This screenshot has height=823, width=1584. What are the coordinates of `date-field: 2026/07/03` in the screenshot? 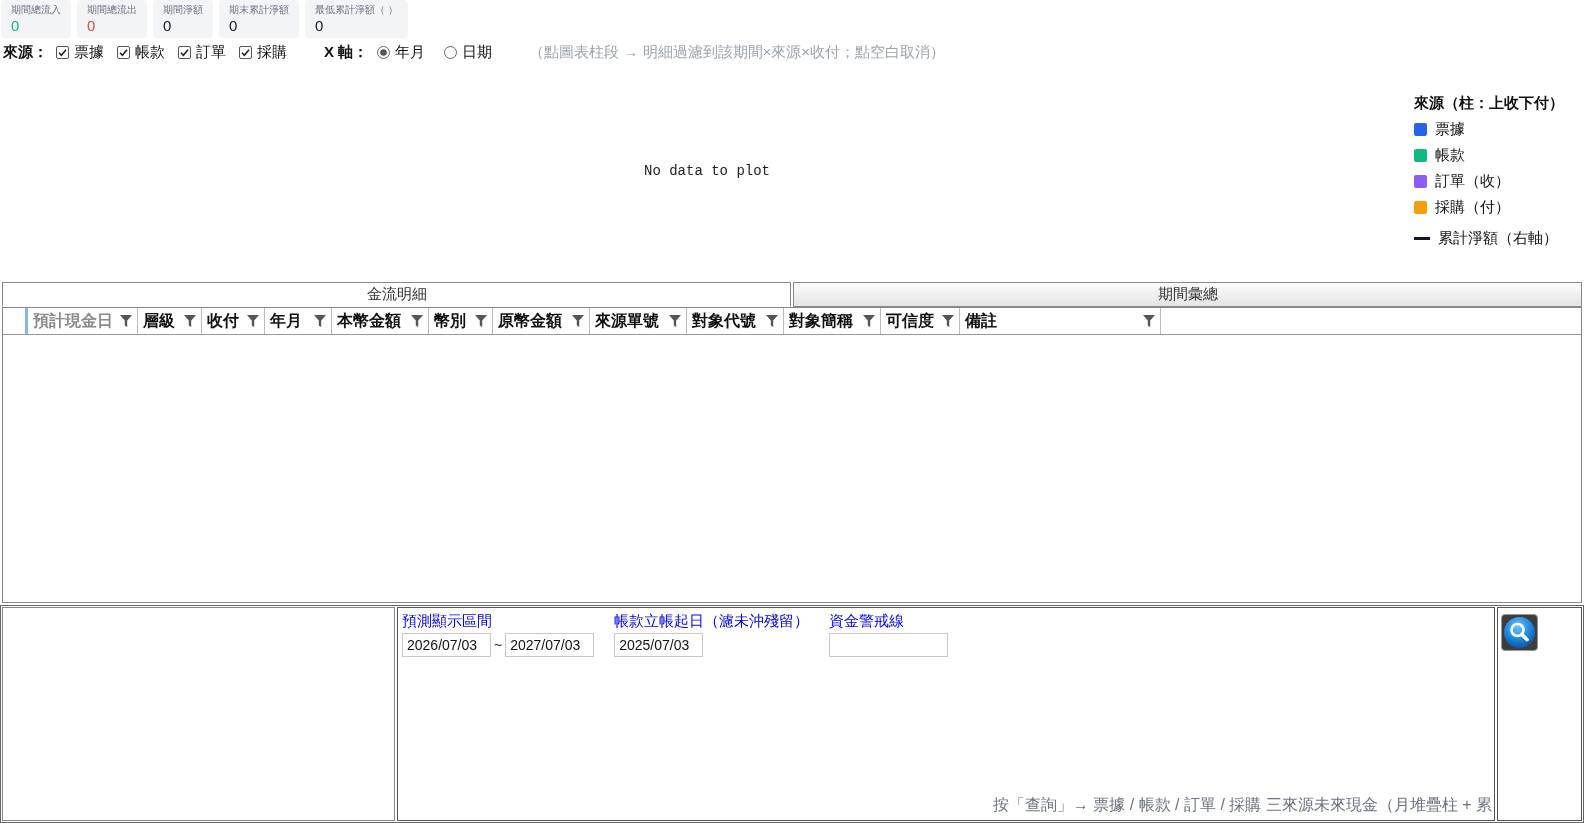 It's located at (446, 645).